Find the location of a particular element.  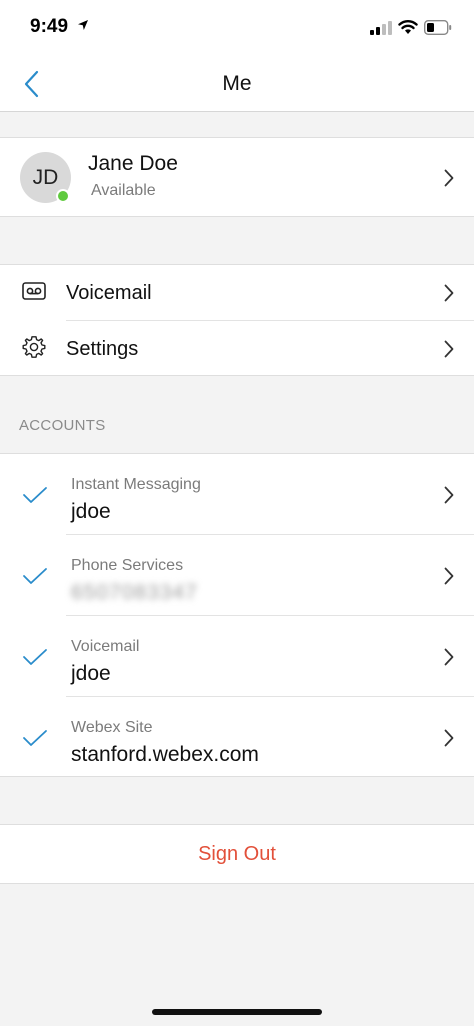

sign-out-button: Sign Out is located at coordinates (237, 854).